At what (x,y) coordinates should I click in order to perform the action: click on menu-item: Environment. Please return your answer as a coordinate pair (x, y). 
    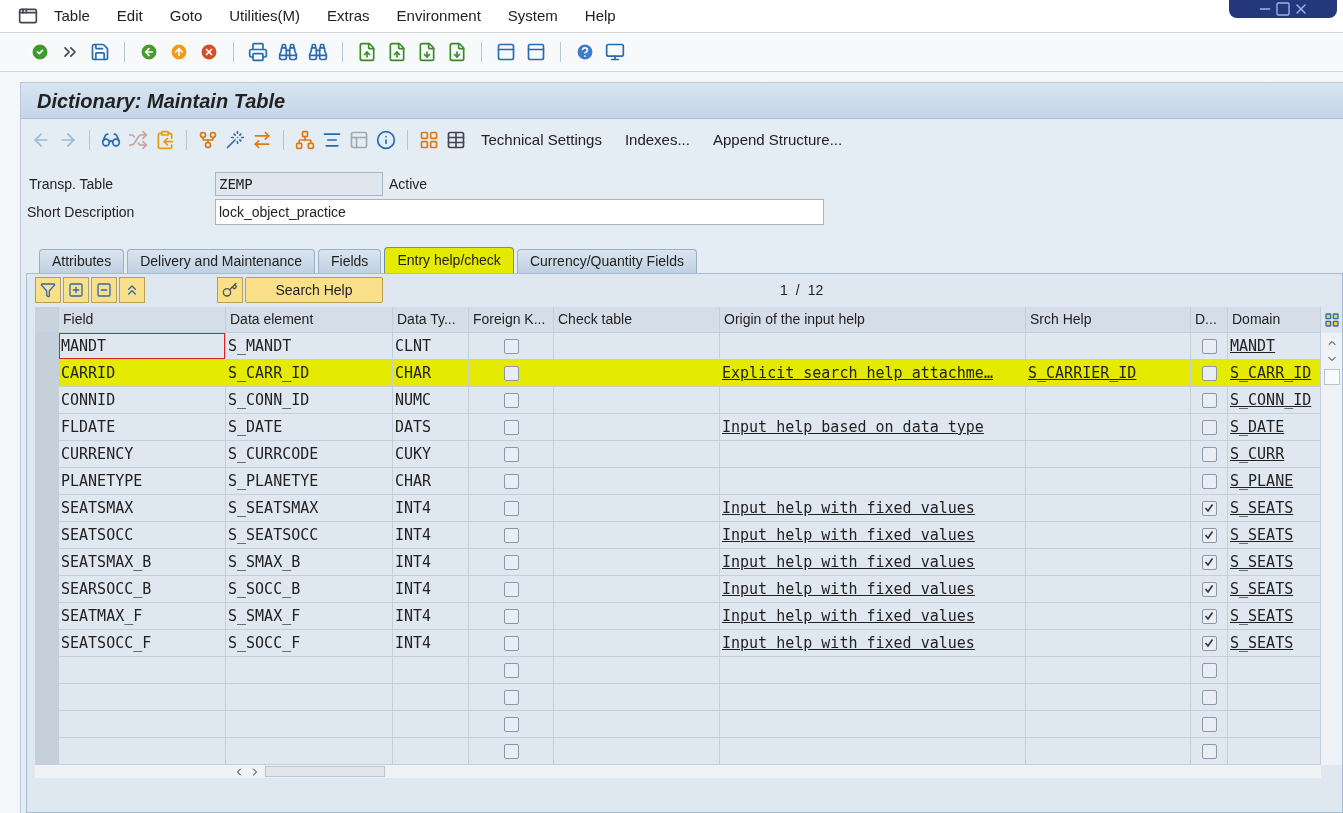
    Looking at the image, I should click on (438, 16).